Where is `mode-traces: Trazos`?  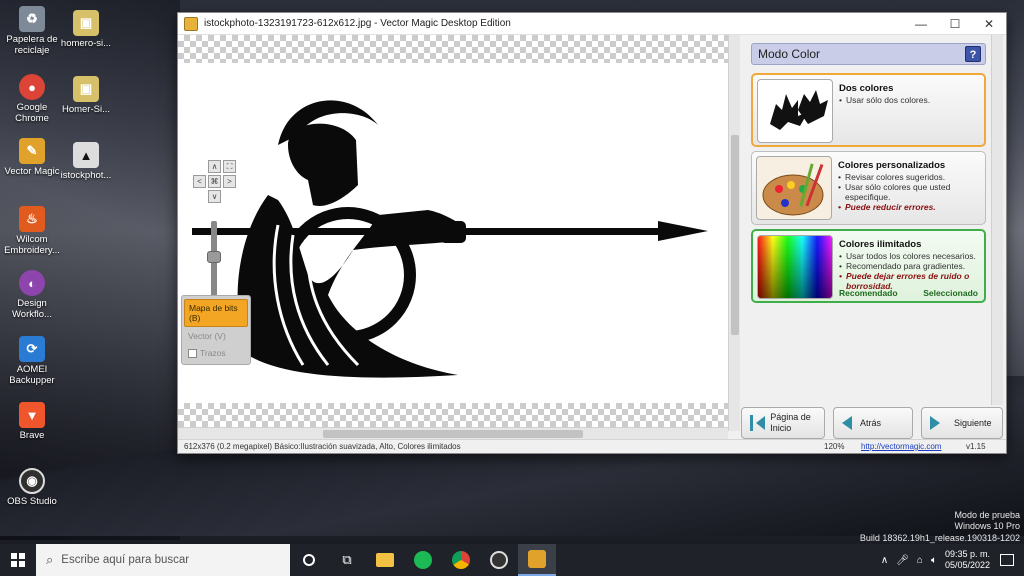
mode-traces: Trazos is located at coordinates (216, 353).